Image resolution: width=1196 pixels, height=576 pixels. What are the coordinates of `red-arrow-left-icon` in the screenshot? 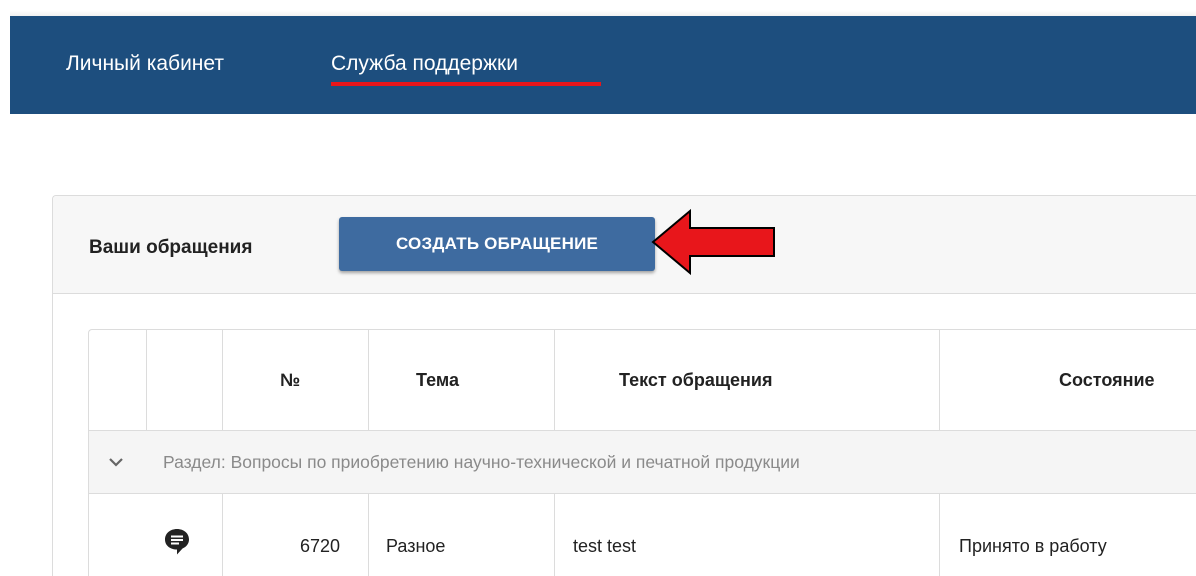 It's located at (713, 242).